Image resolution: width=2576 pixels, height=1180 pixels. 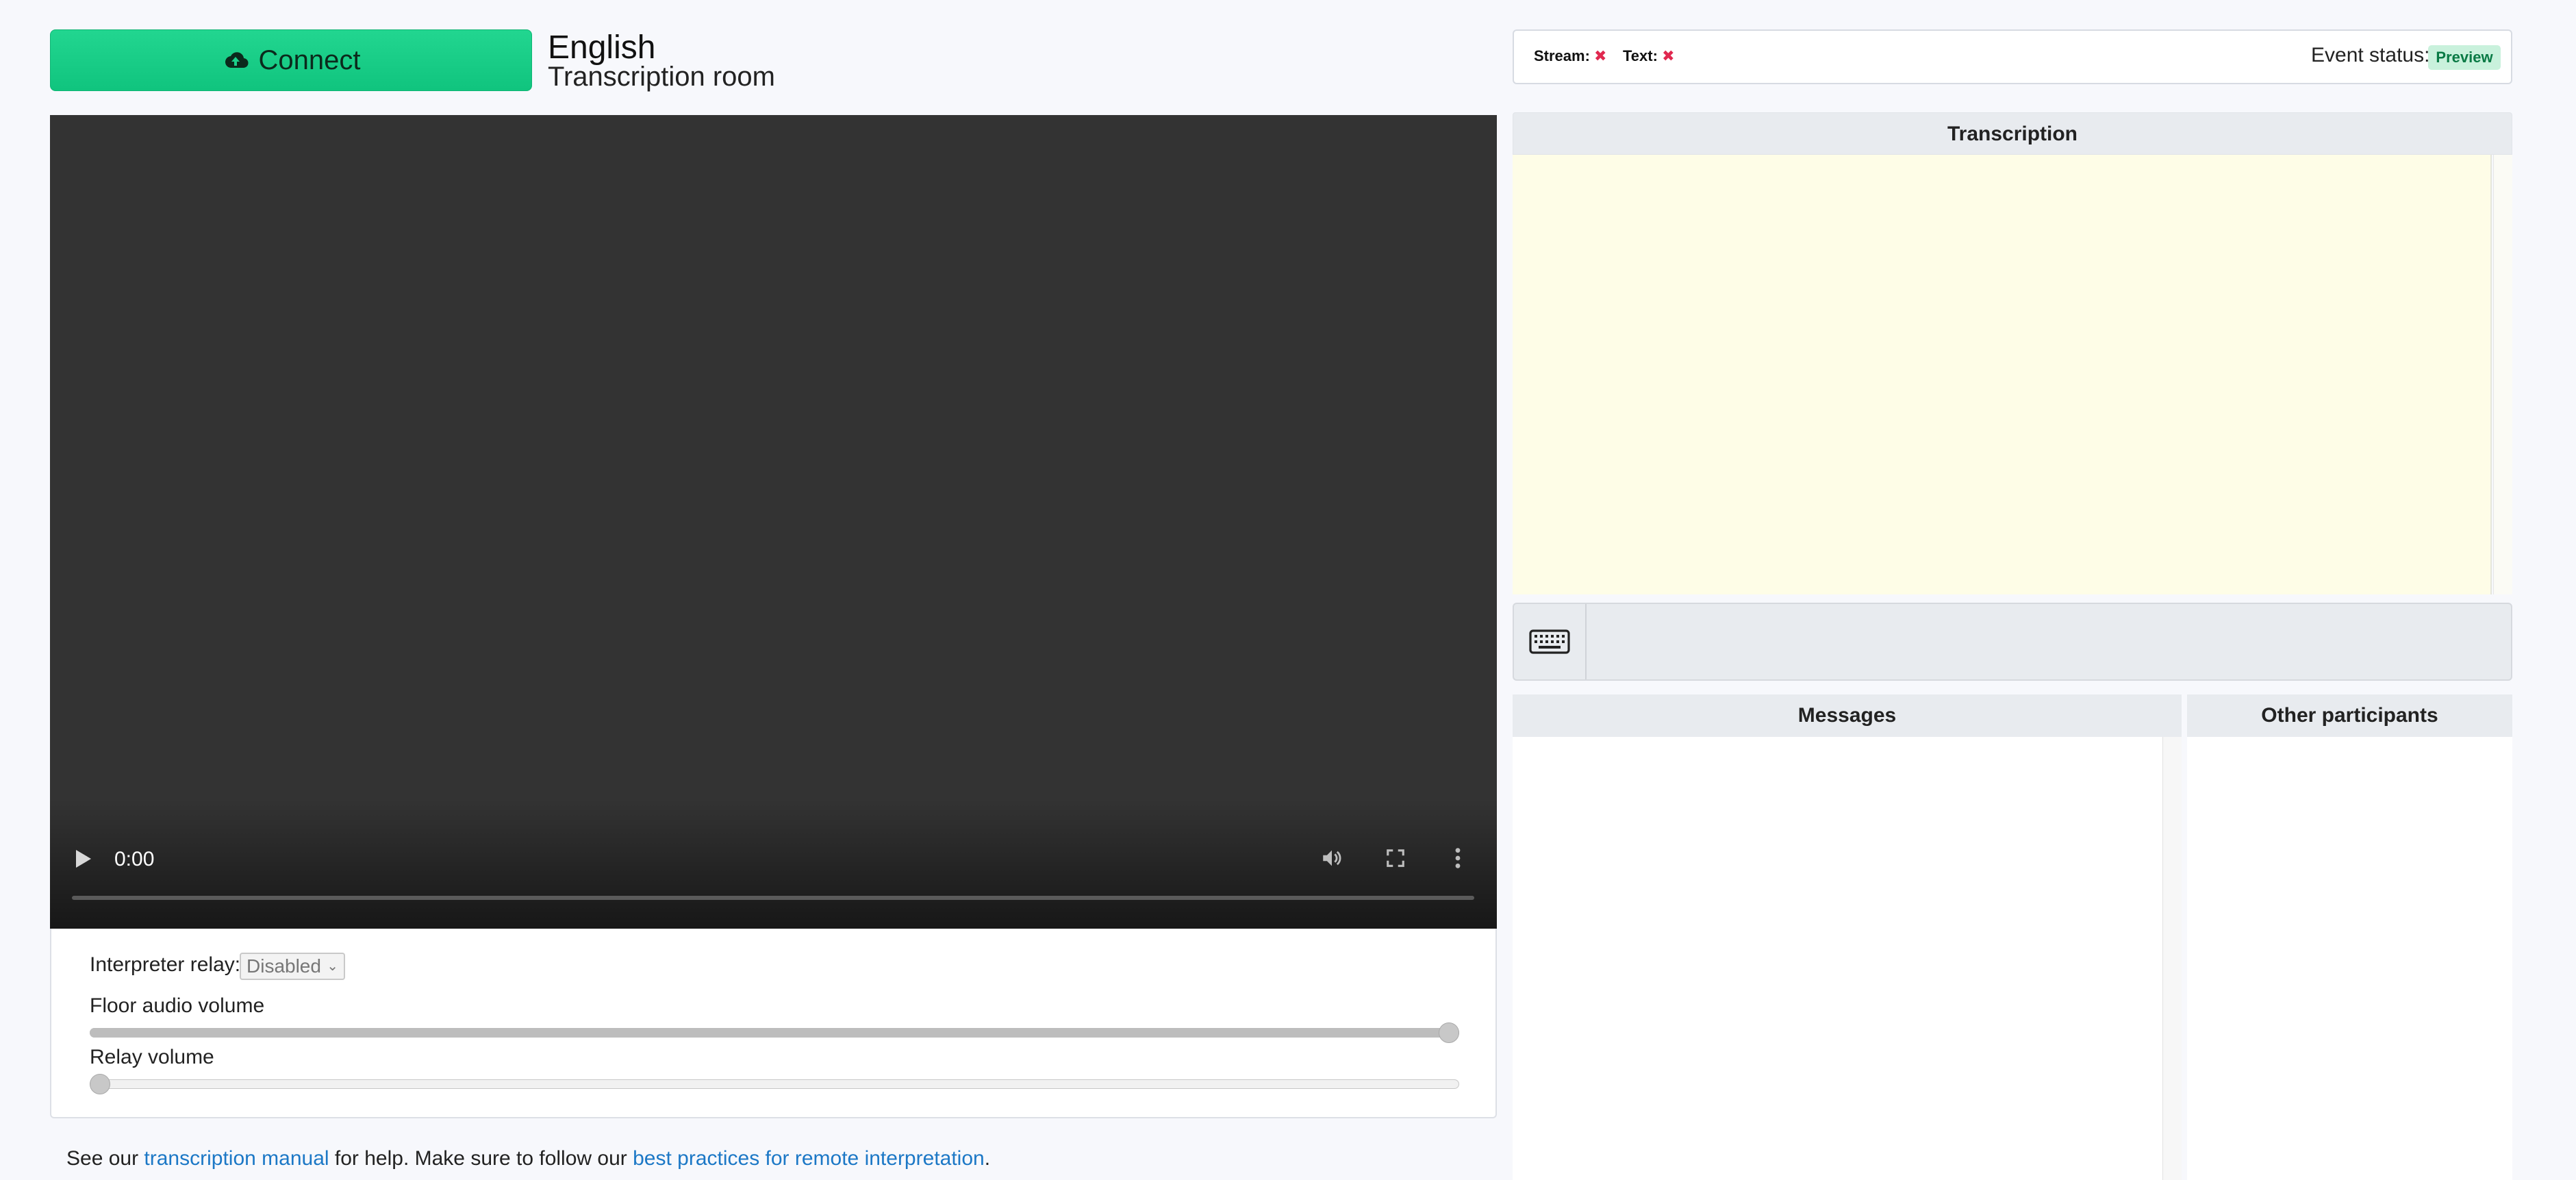 What do you see at coordinates (774, 1084) in the screenshot?
I see `relay-volume-slider` at bounding box center [774, 1084].